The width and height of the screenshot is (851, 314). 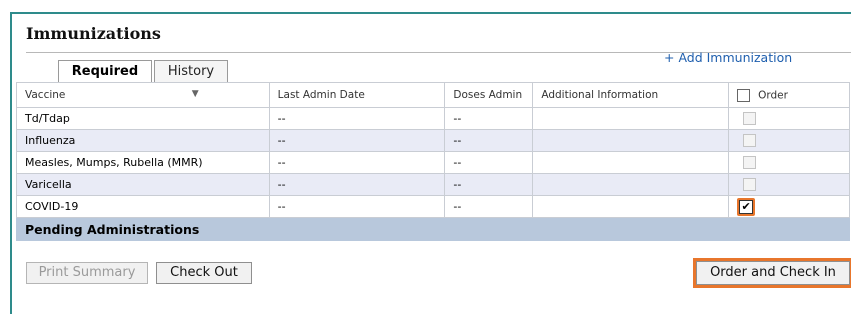 I want to click on vaccine-name: COVID-19, so click(x=143, y=206).